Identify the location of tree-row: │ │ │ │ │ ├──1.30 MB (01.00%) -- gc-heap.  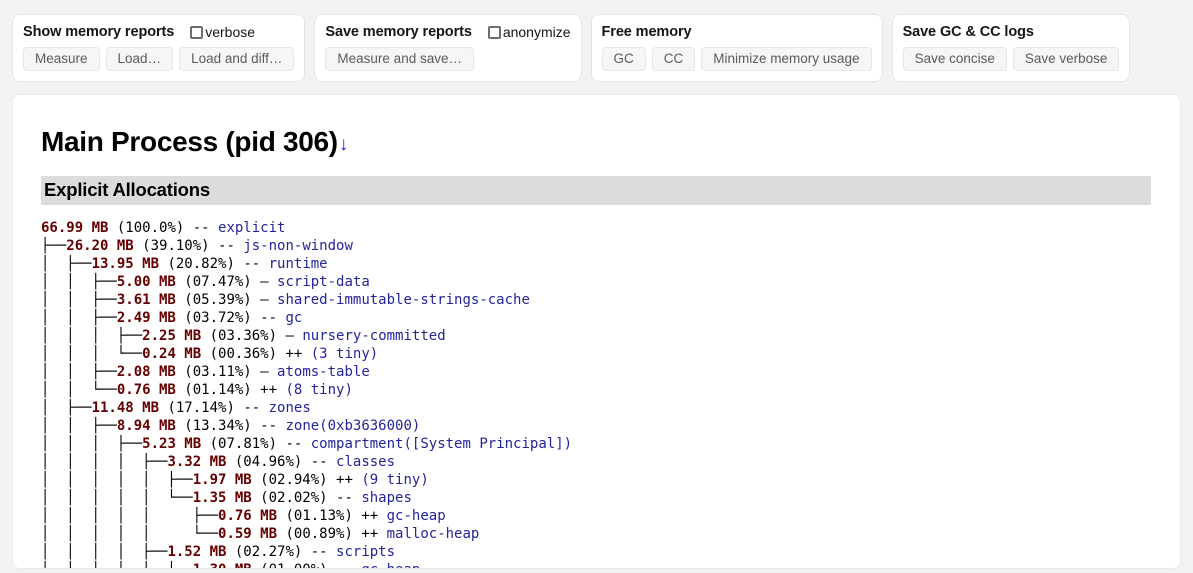
(610, 564).